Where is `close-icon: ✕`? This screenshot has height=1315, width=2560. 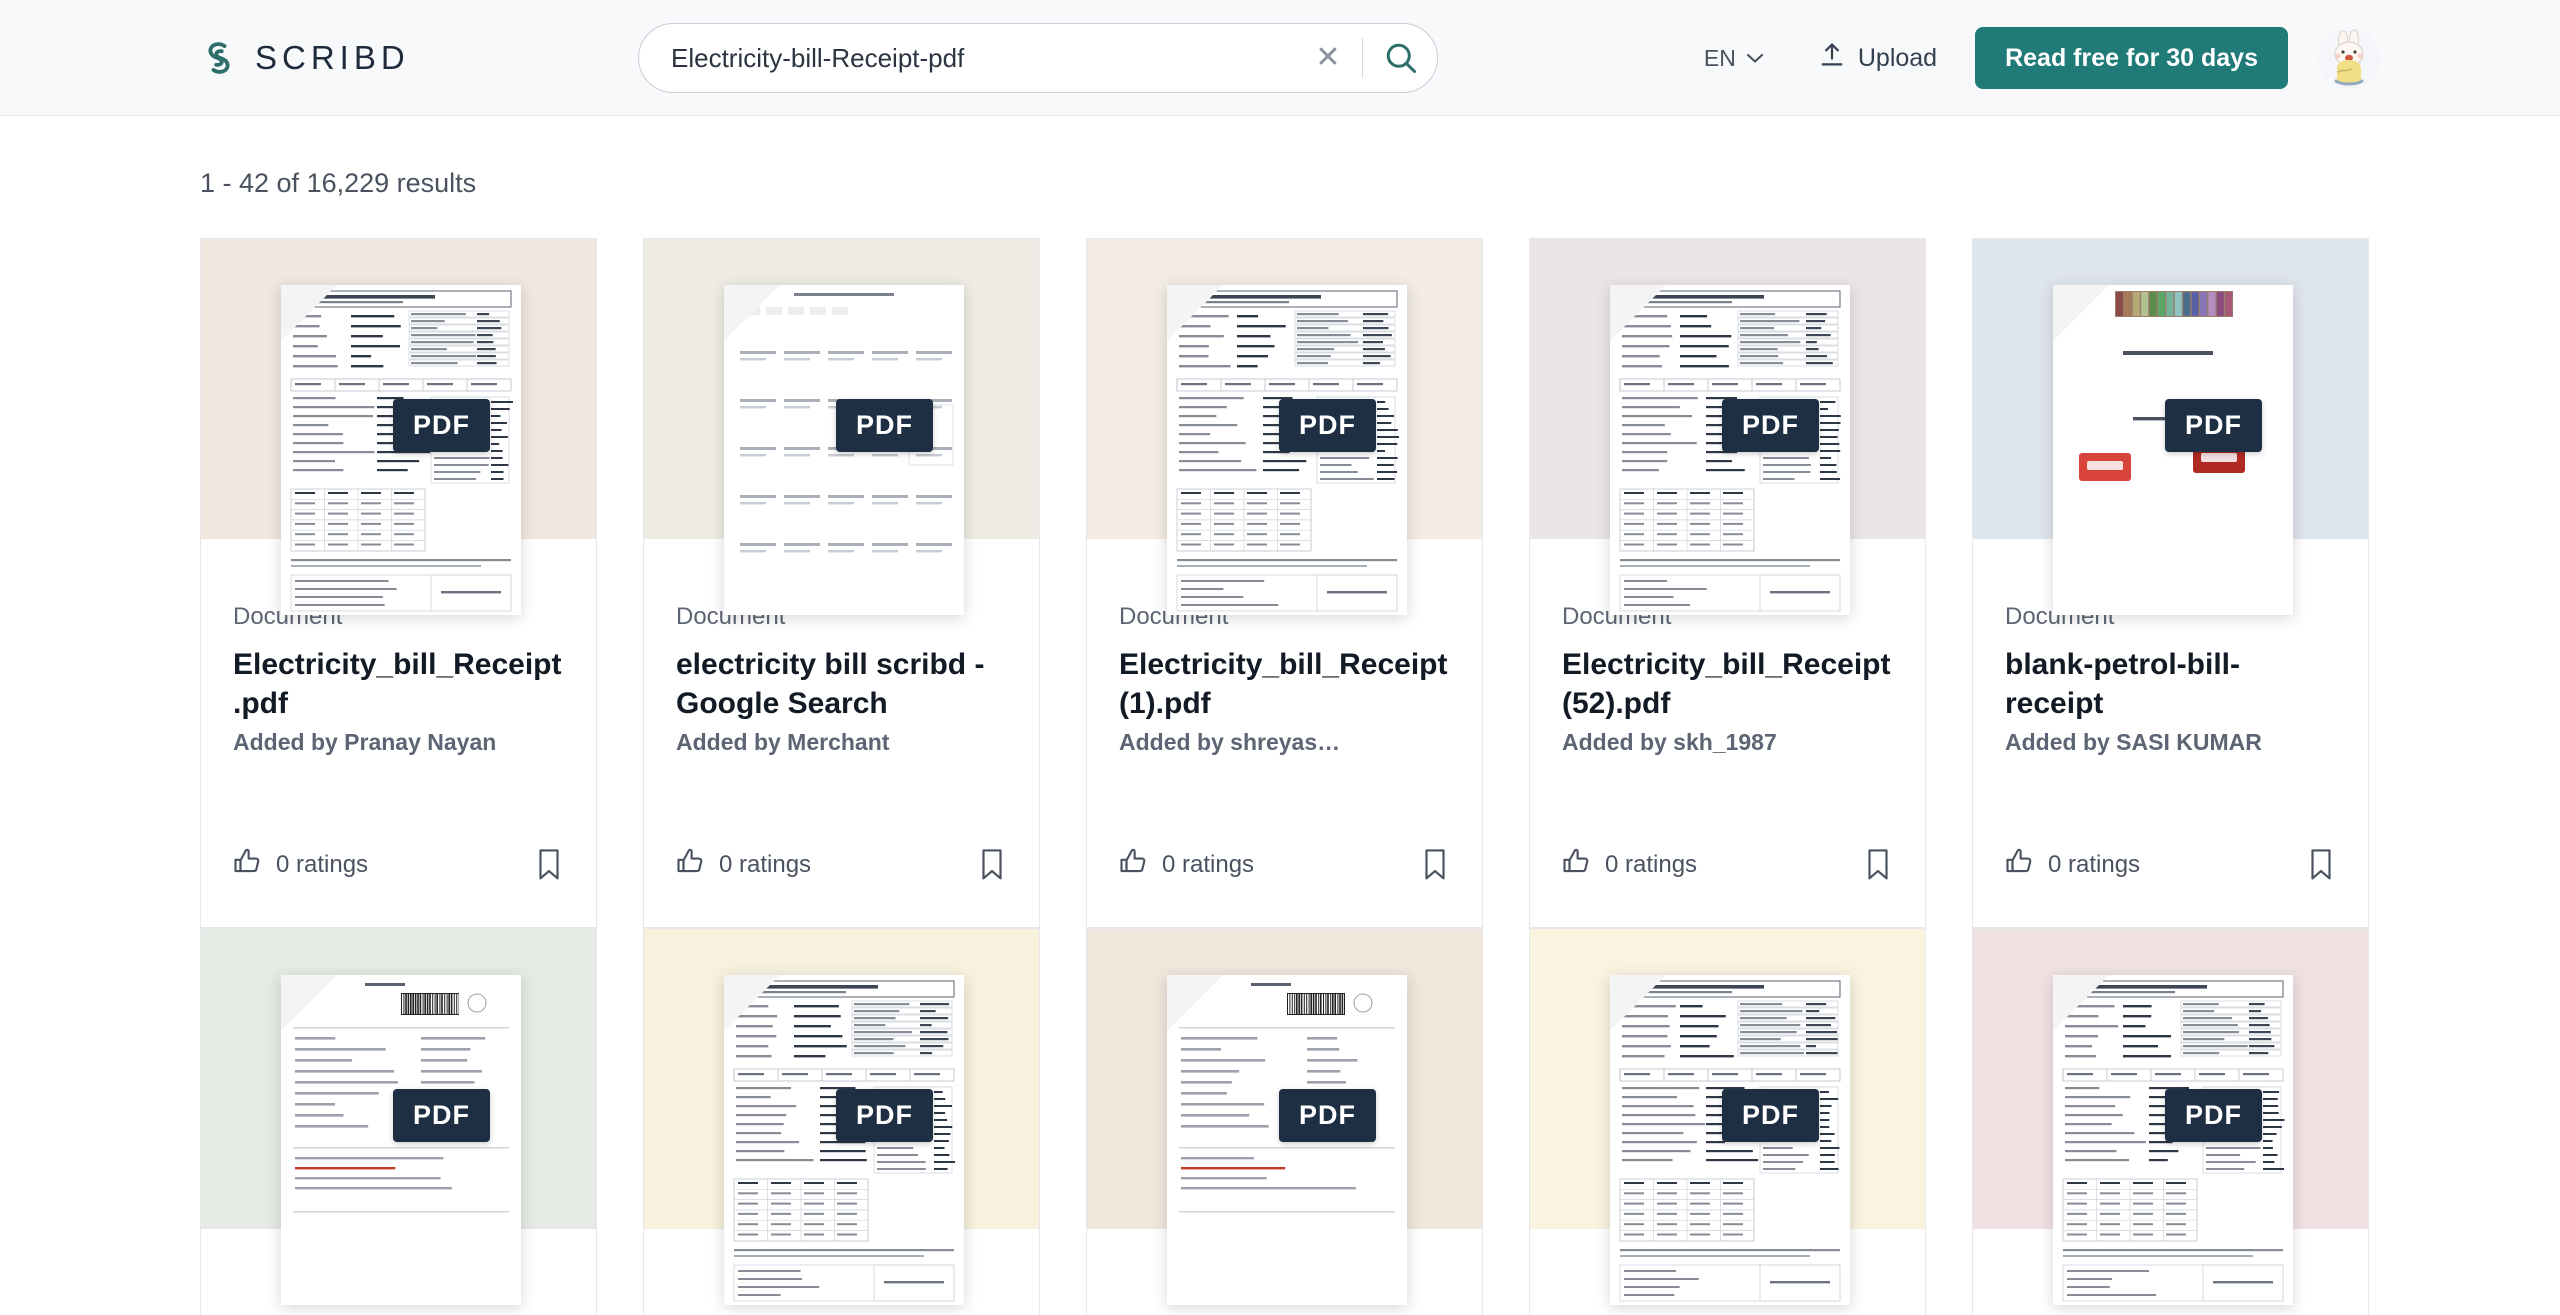 close-icon: ✕ is located at coordinates (1328, 58).